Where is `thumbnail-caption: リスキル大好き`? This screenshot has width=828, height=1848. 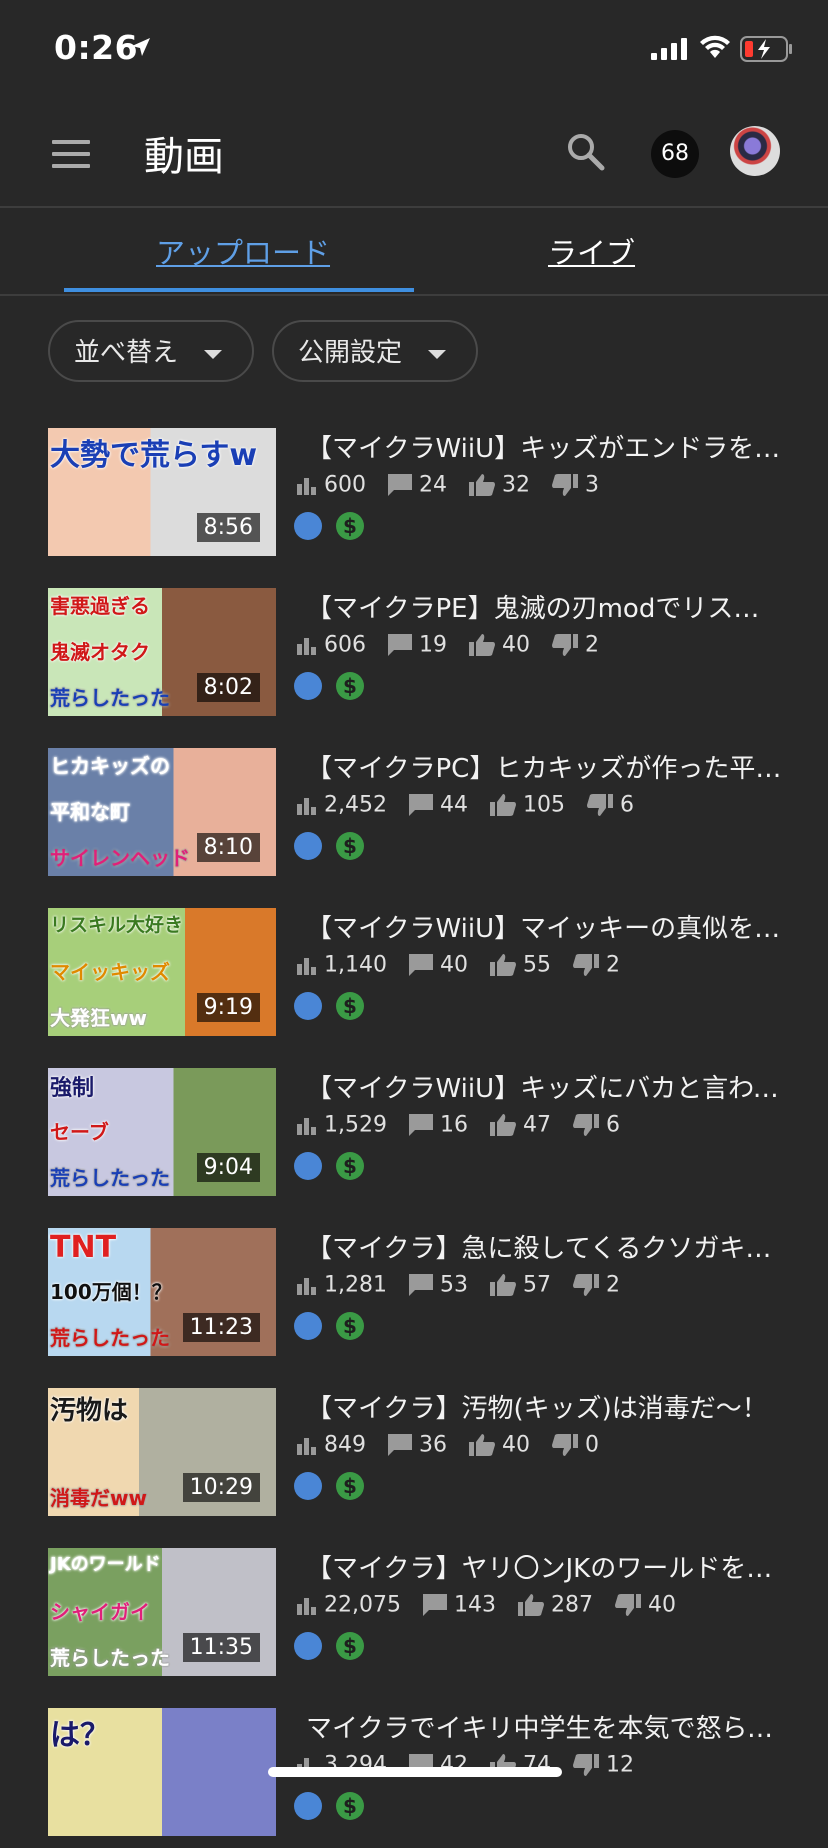 thumbnail-caption: リスキル大好き is located at coordinates (117, 925).